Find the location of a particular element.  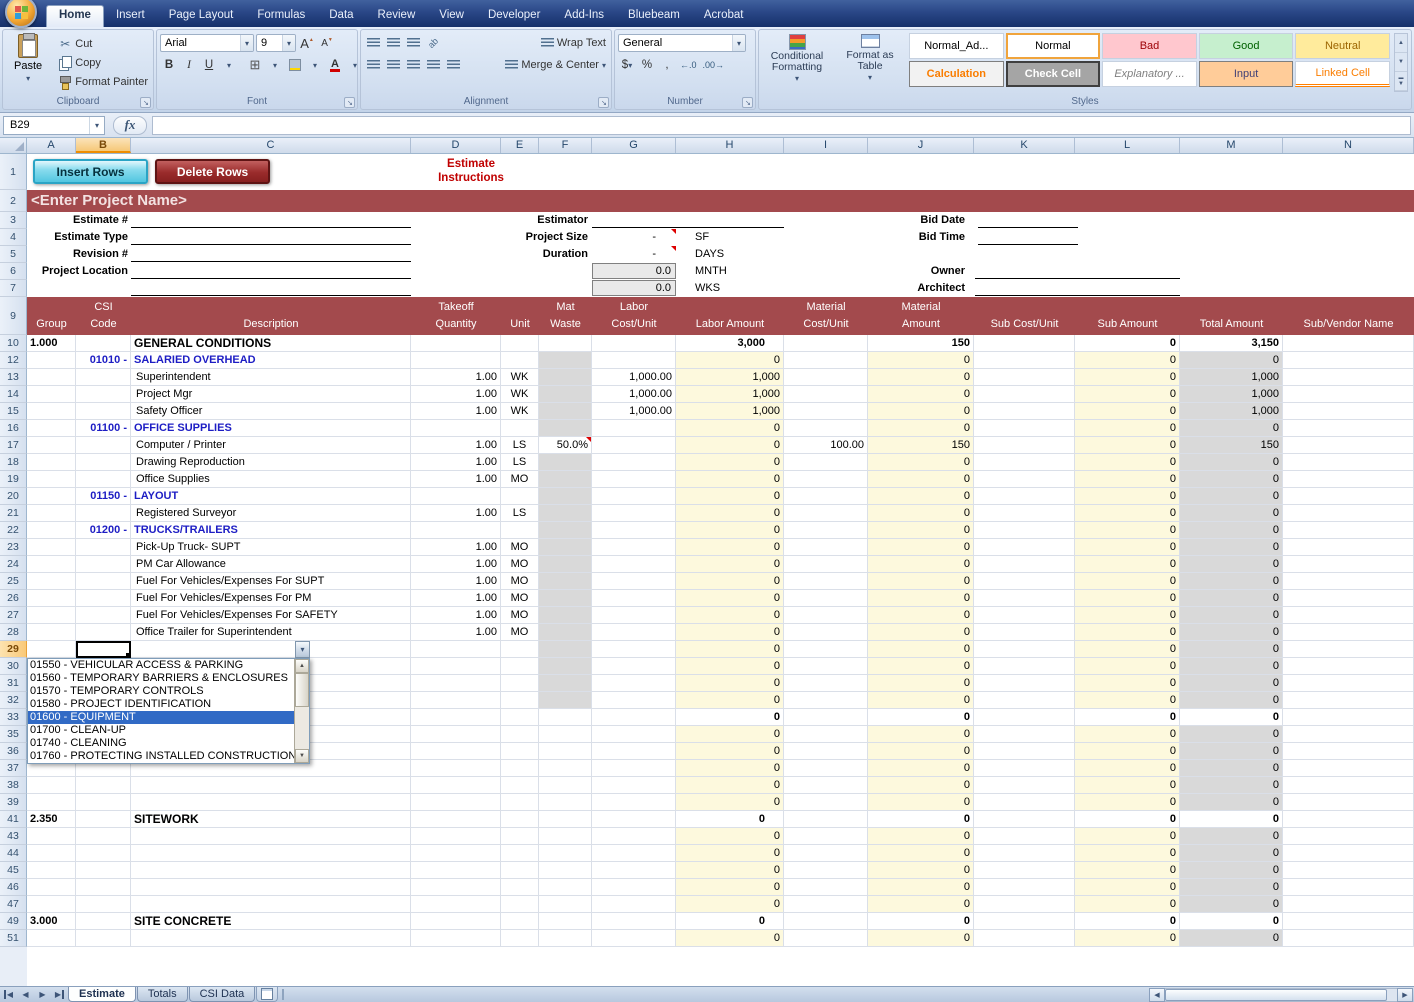

column-header-A: A is located at coordinates (51, 145).